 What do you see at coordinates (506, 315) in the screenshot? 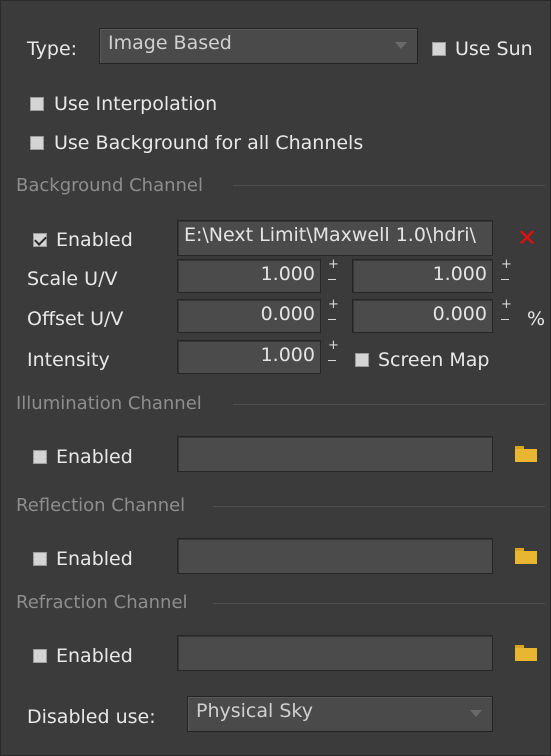
I see `offset-v-spinner: +` at bounding box center [506, 315].